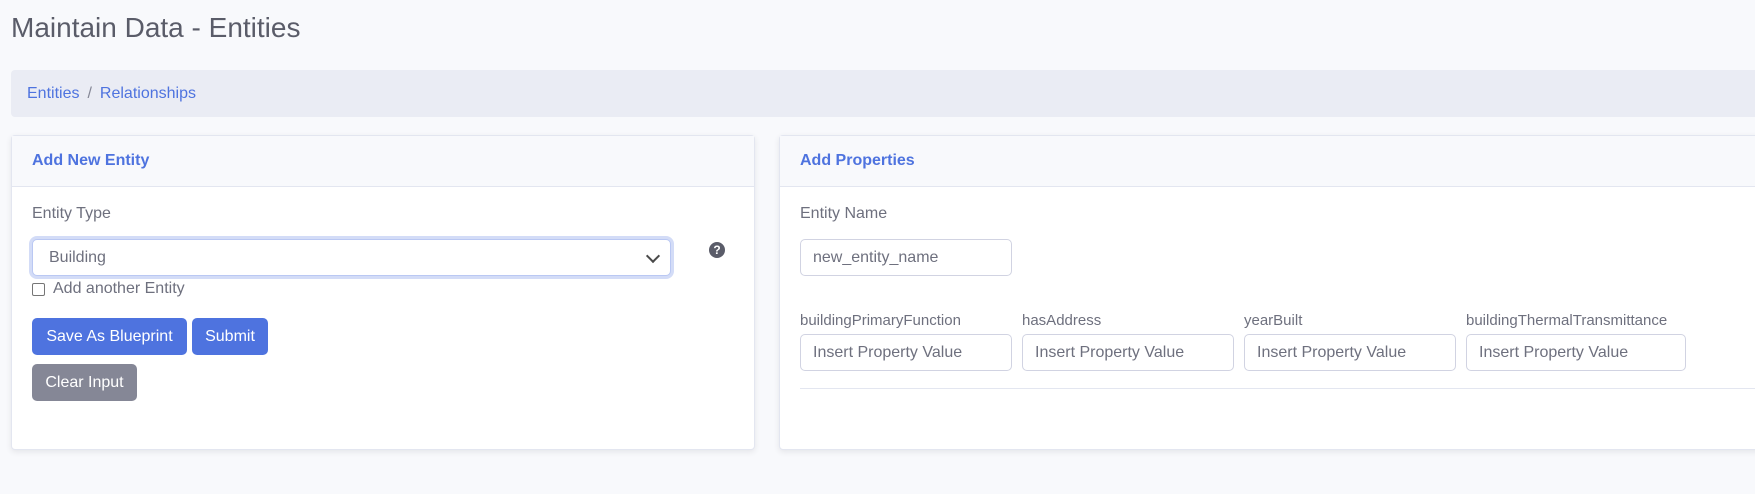  I want to click on page-title: Maintain Data - Entities, so click(156, 27).